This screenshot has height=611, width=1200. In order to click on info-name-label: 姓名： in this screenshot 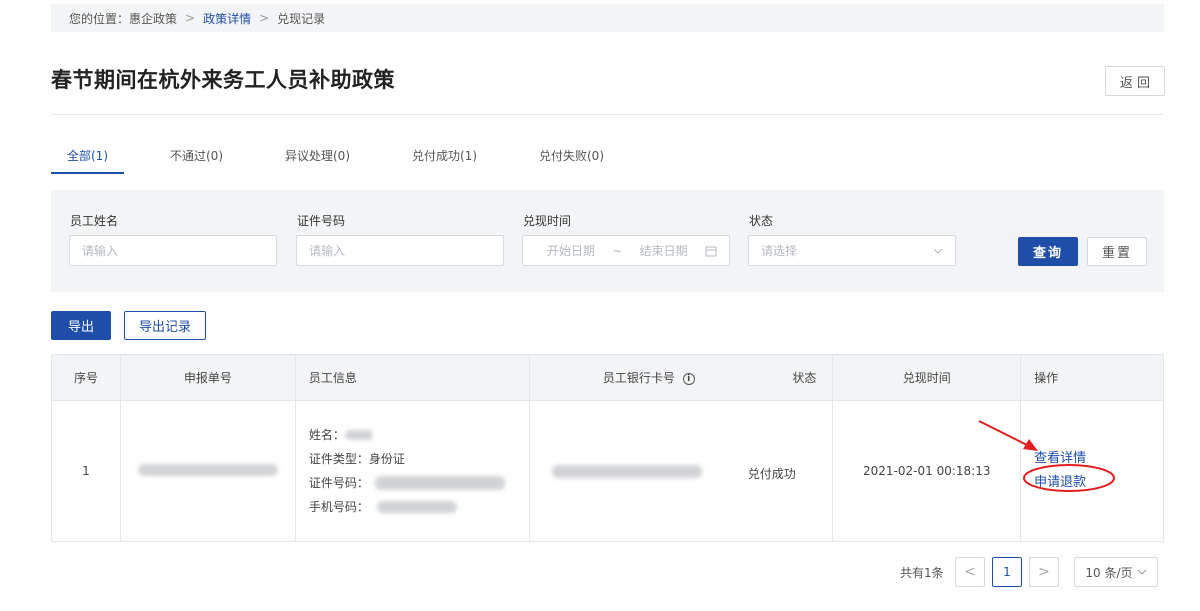, I will do `click(326, 435)`.